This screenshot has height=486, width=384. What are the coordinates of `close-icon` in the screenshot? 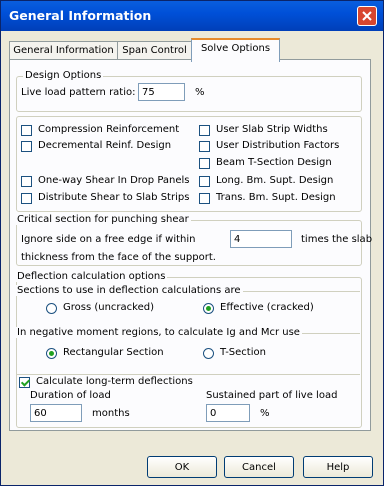 It's located at (367, 16).